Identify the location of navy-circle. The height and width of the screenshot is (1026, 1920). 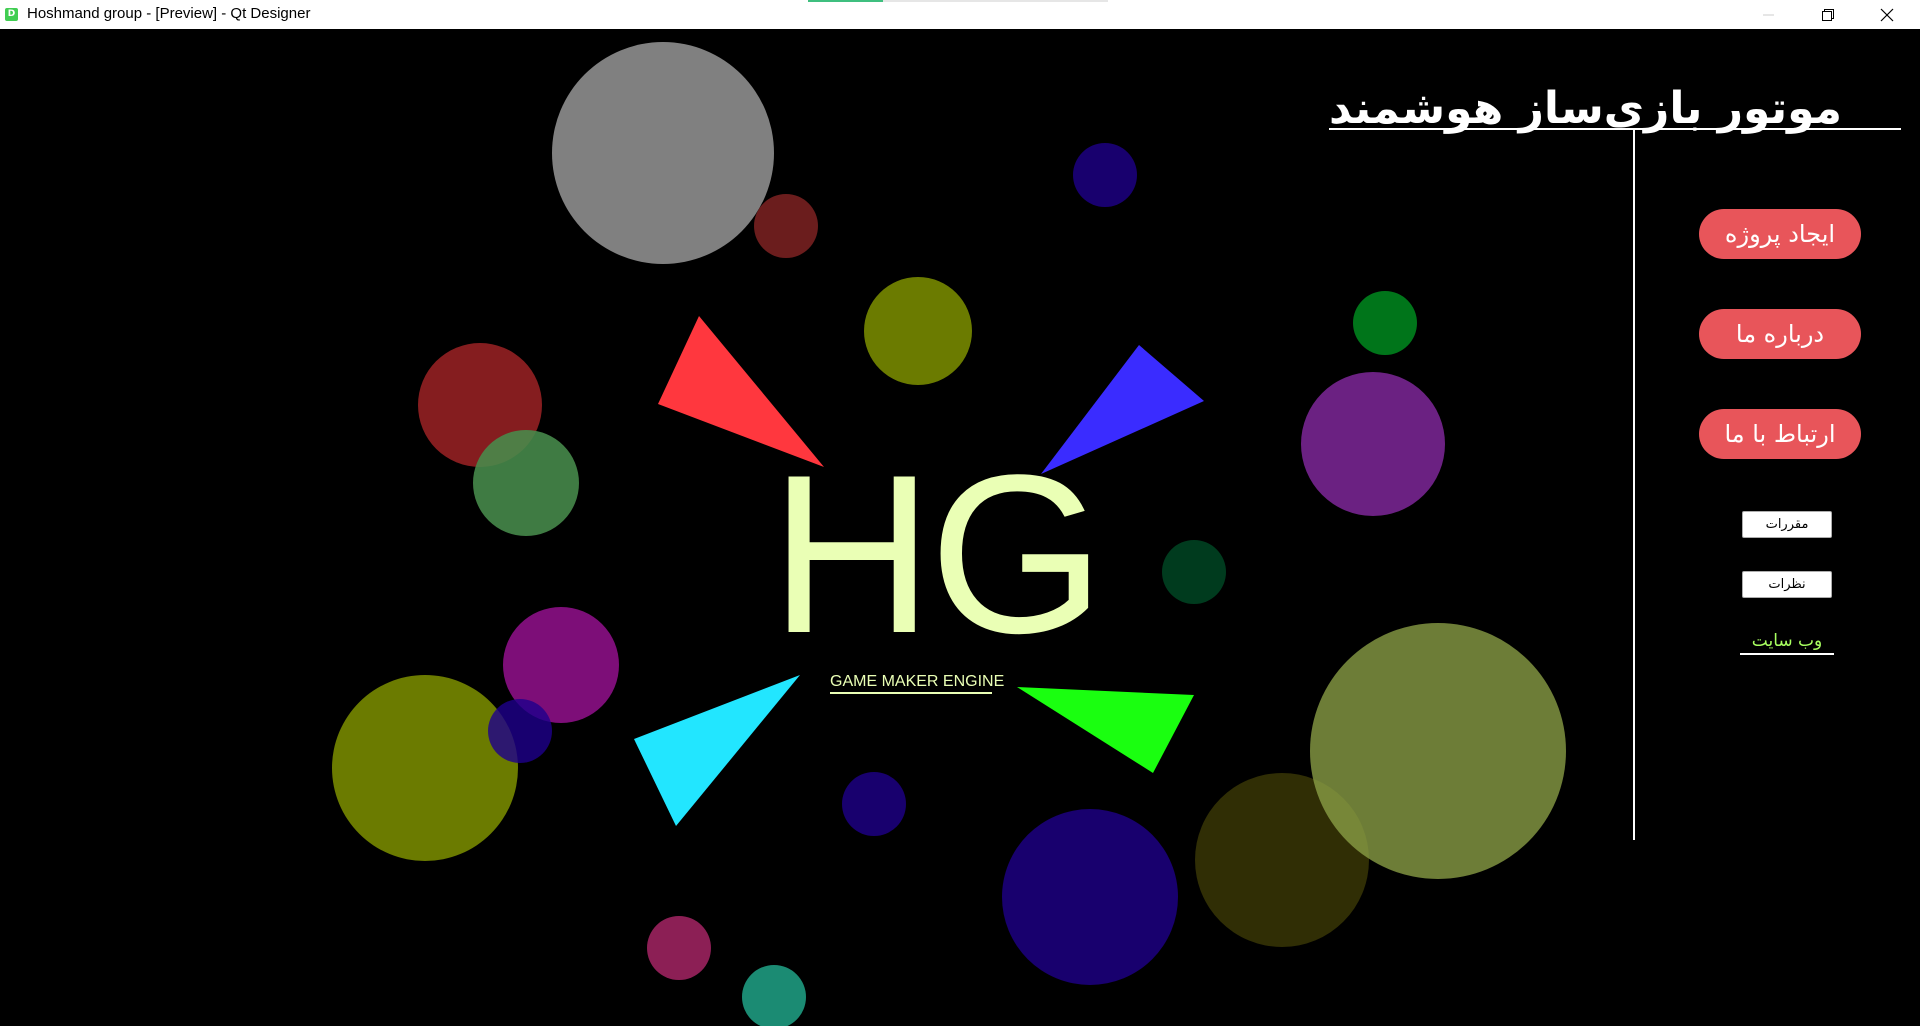
(874, 804).